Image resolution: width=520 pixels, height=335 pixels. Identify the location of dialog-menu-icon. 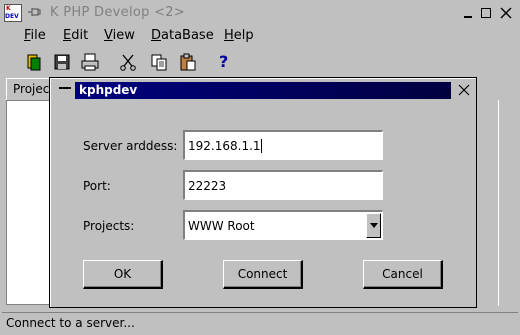
(65, 88).